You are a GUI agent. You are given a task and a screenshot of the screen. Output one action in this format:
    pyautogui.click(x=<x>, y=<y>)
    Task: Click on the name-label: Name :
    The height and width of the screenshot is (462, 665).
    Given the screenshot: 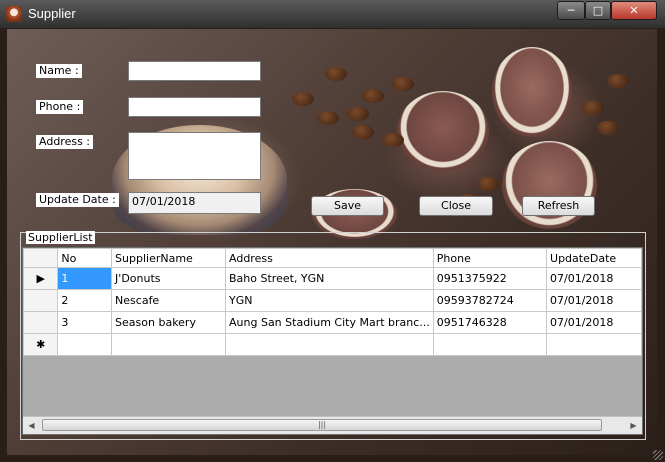 What is the action you would take?
    pyautogui.click(x=59, y=71)
    